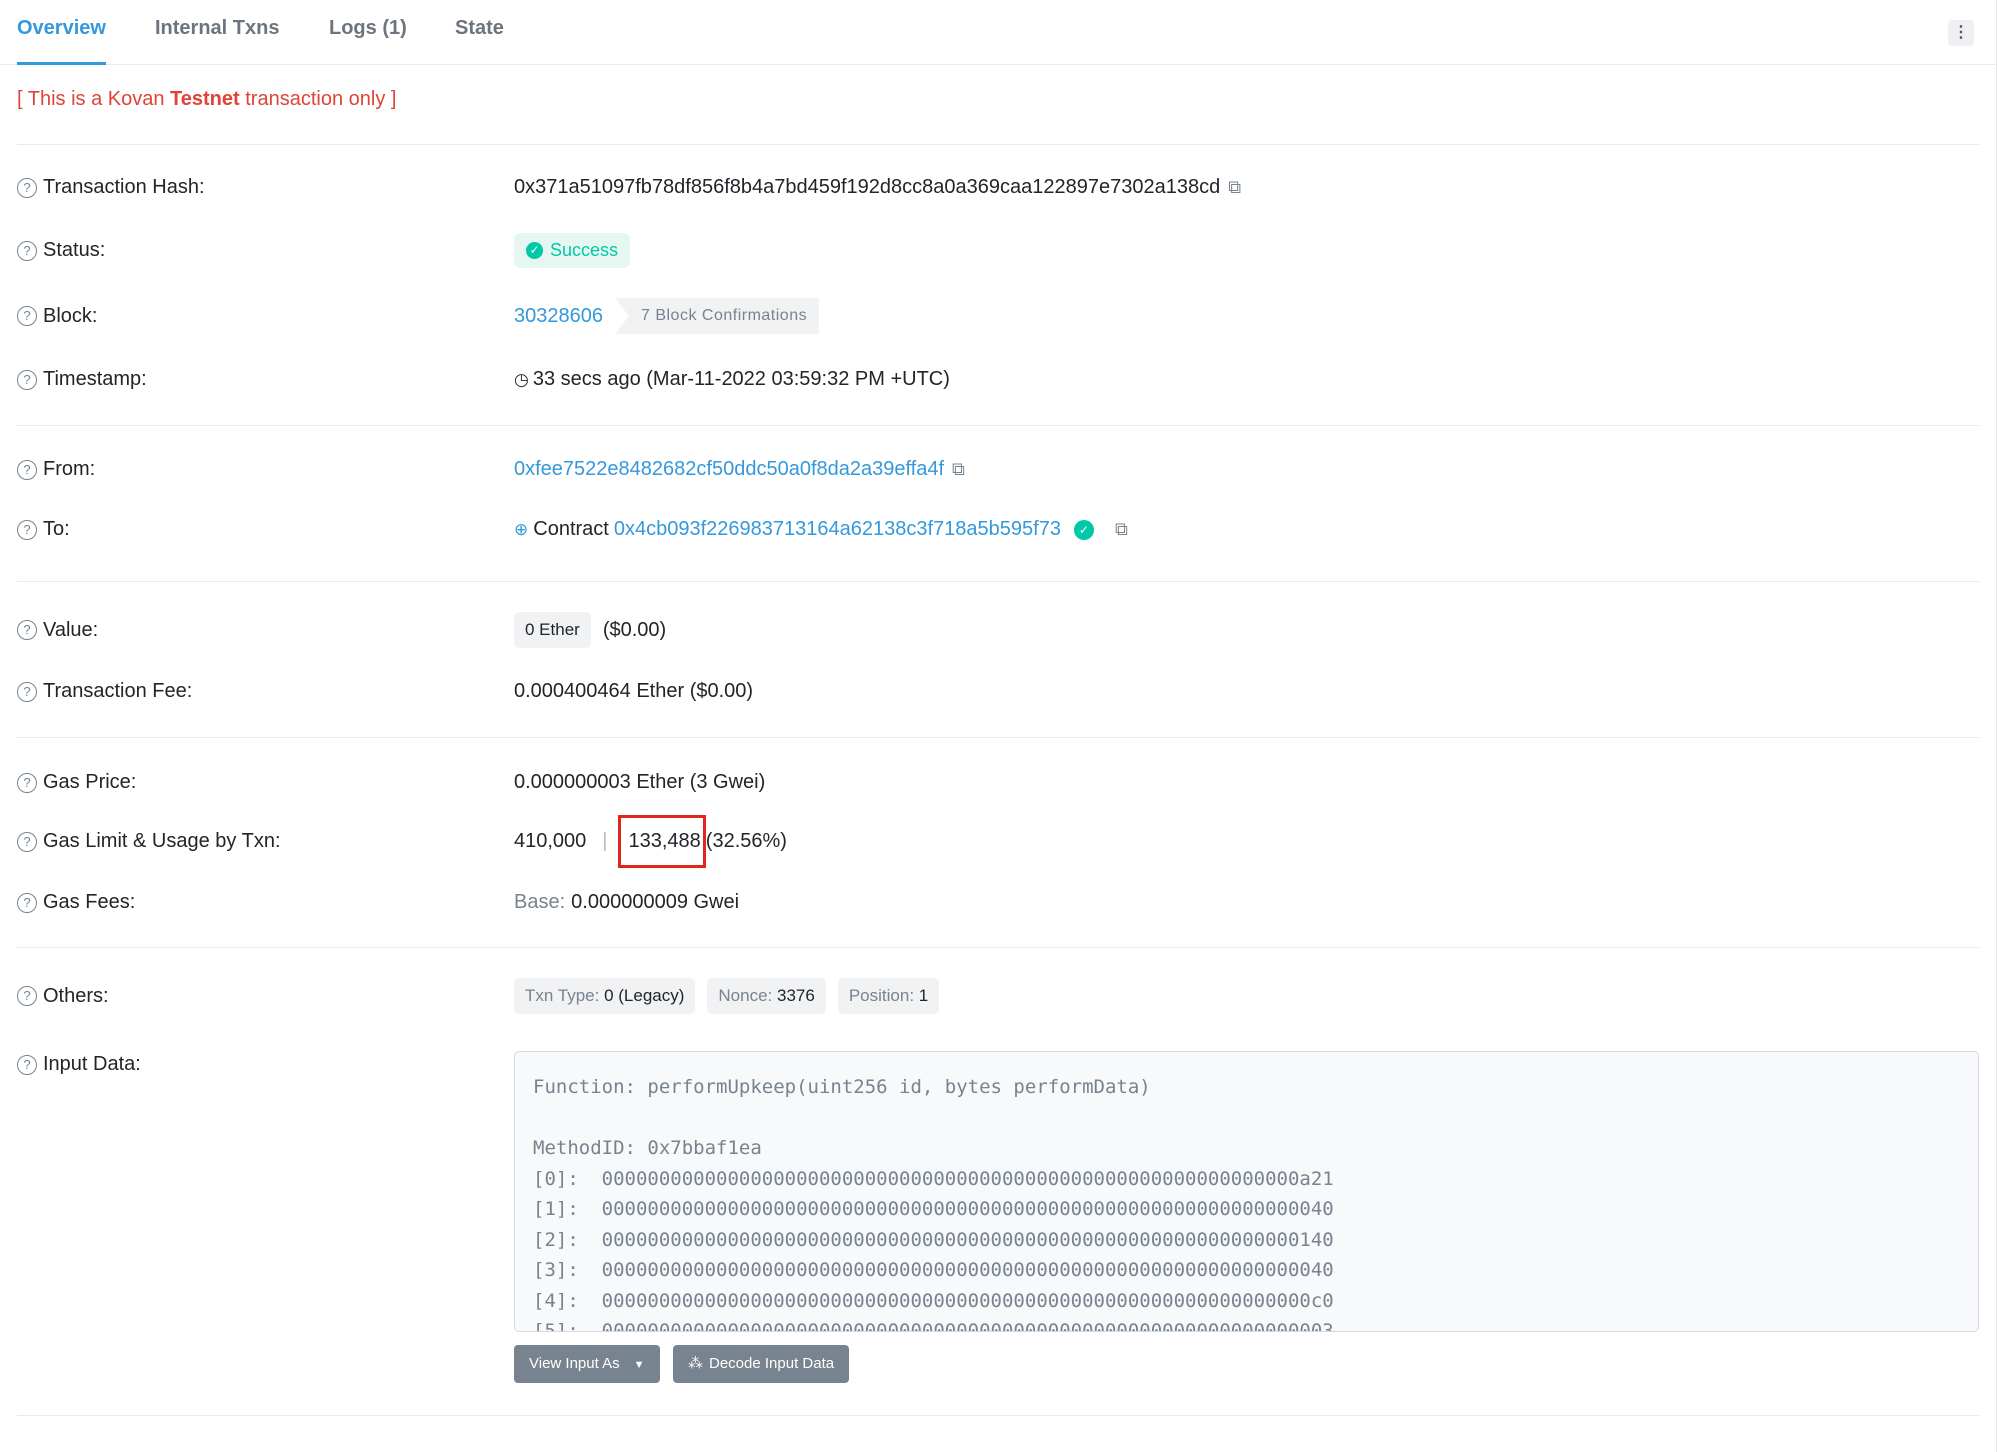 Image resolution: width=1999 pixels, height=1452 pixels. What do you see at coordinates (881, 995) in the screenshot?
I see `pill-key: Position:` at bounding box center [881, 995].